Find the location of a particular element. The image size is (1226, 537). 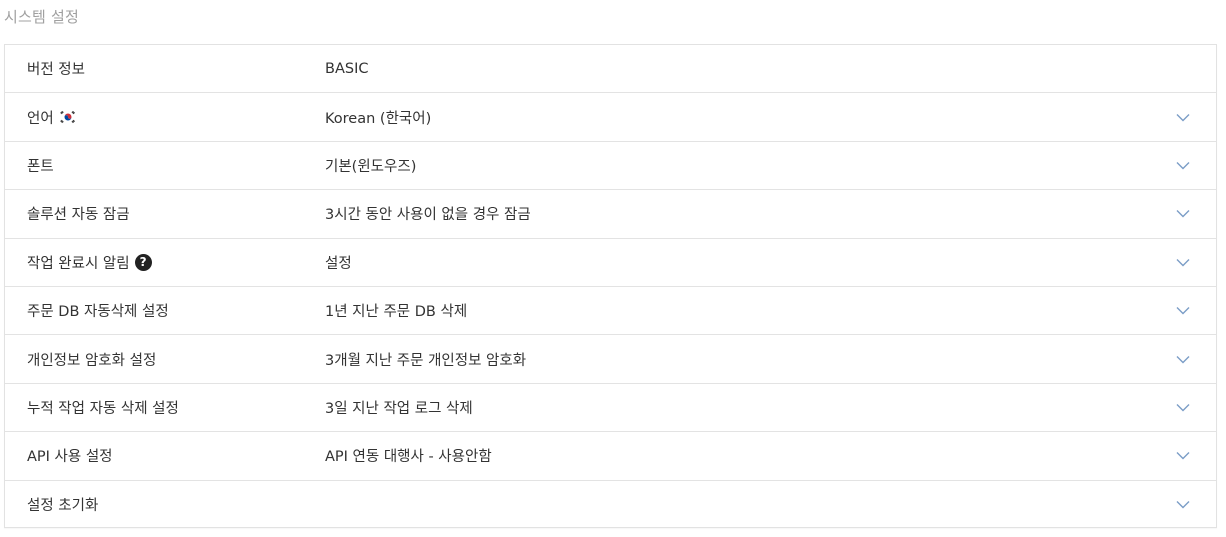

setting-value-auto-lock: 3시간 동안 사용이 없을 경우 잠금 is located at coordinates (428, 215).